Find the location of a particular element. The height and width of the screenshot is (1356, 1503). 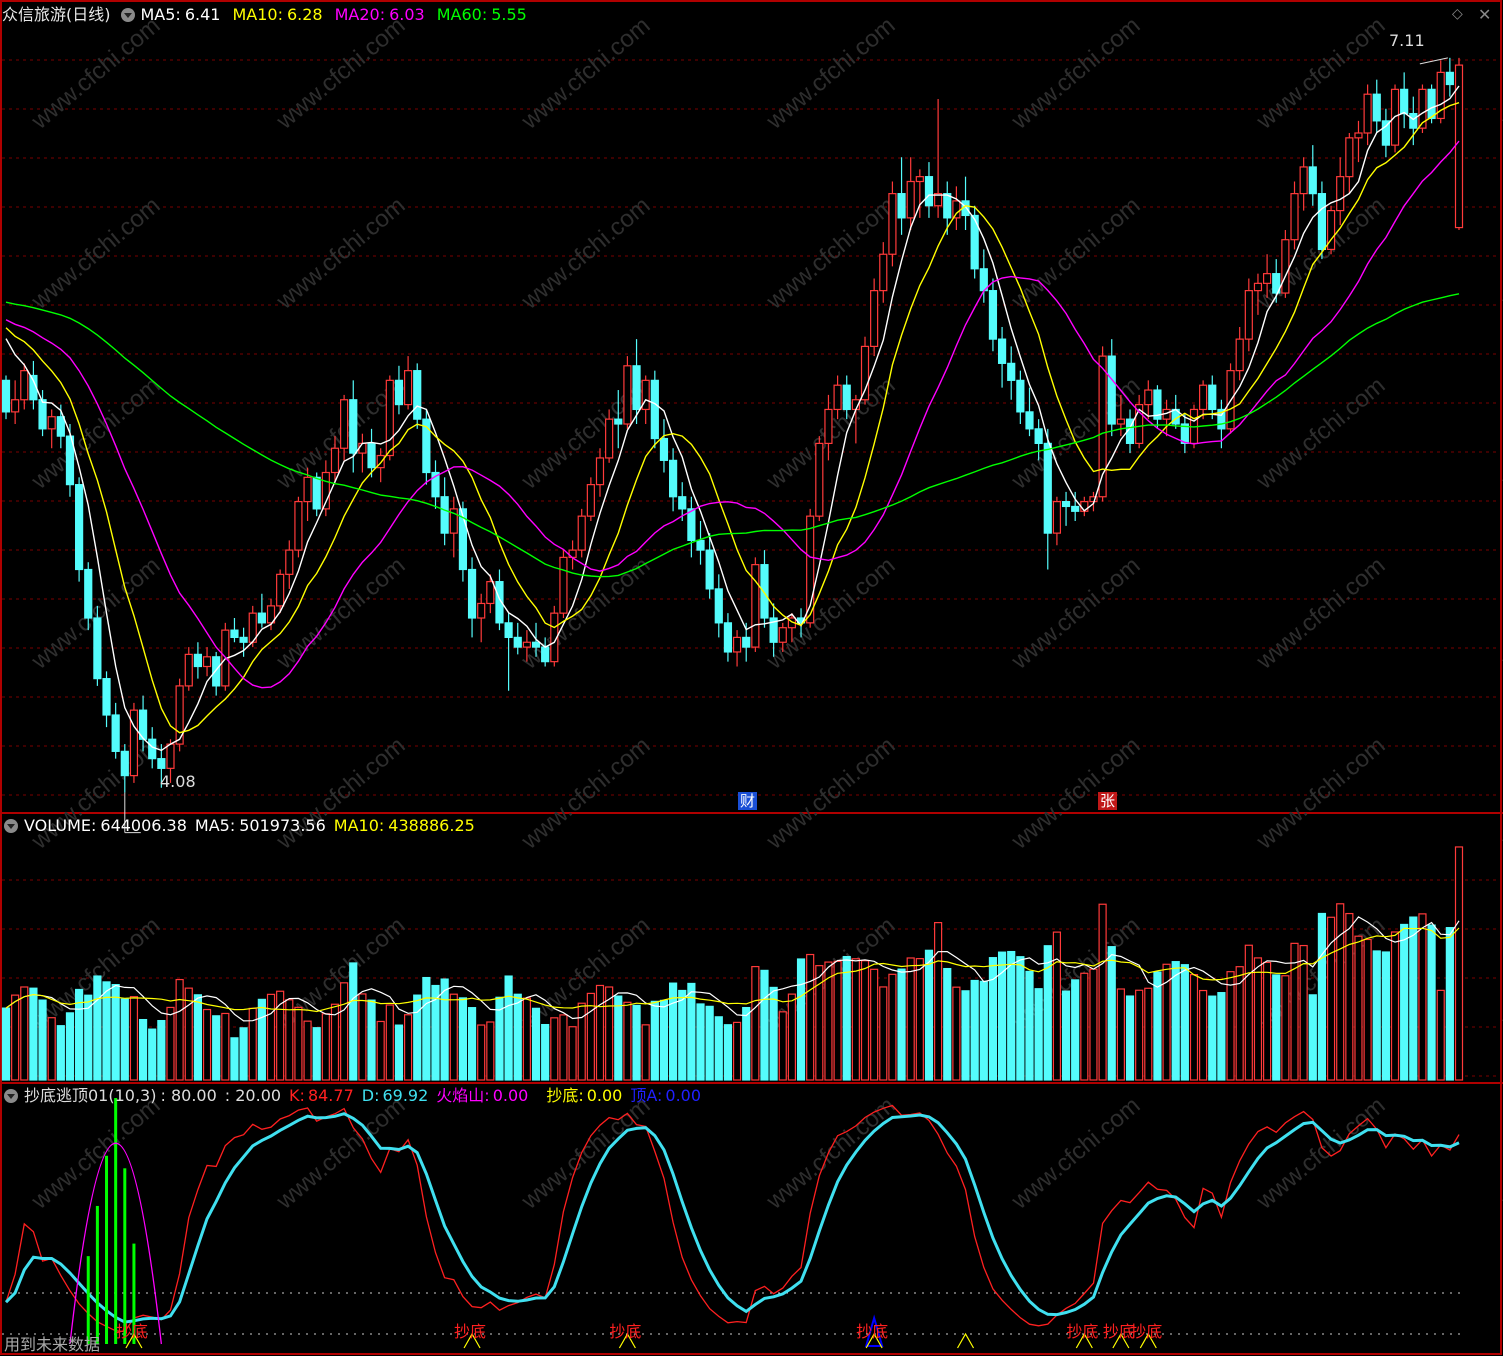

ma20-label: MA20: is located at coordinates (360, 14).